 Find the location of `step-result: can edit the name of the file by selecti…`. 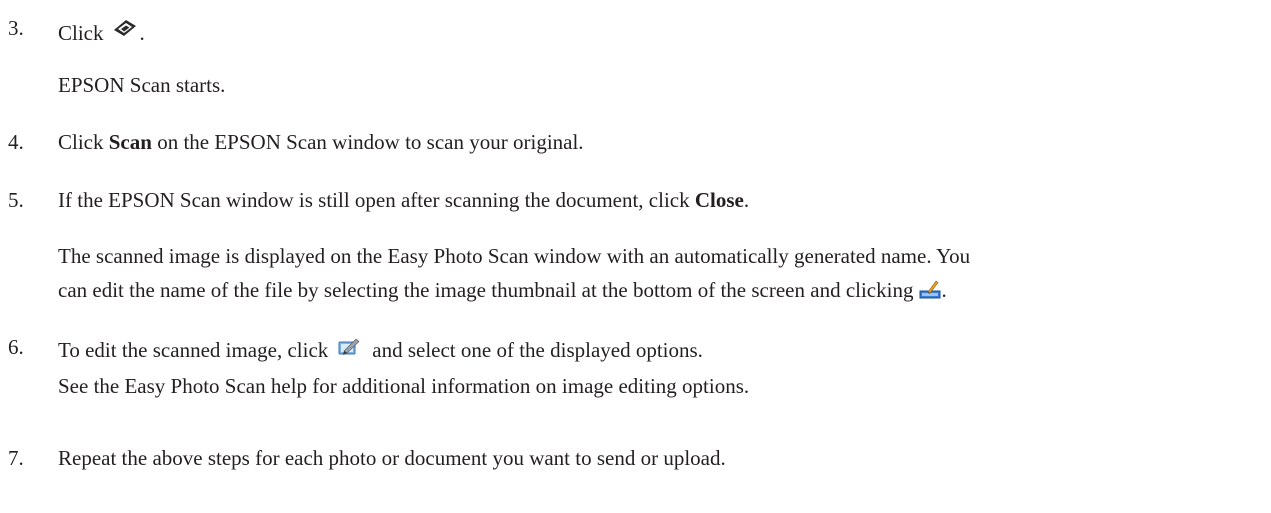

step-result: can edit the name of the file by selecti… is located at coordinates (502, 290).